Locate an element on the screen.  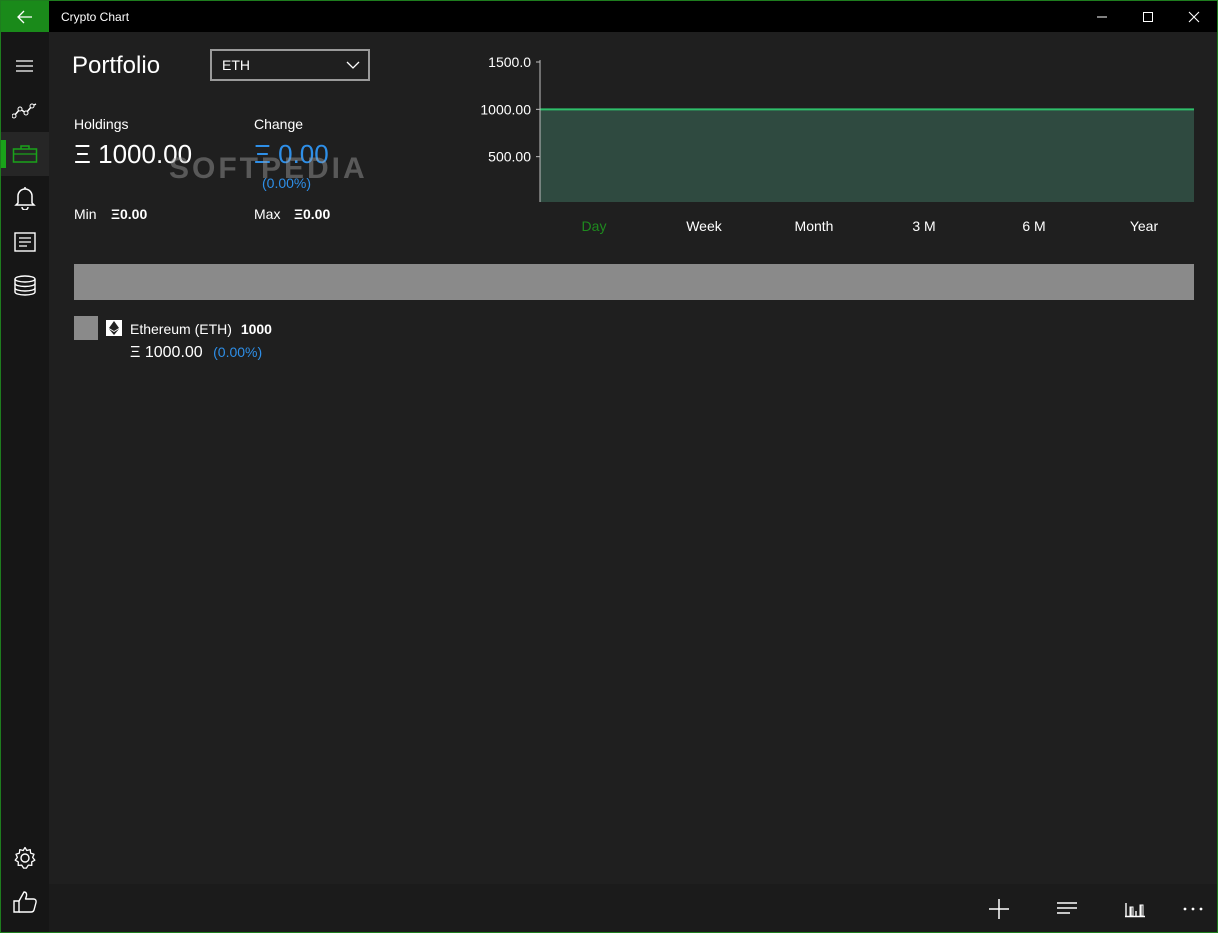
plus-icon is located at coordinates (999, 909).